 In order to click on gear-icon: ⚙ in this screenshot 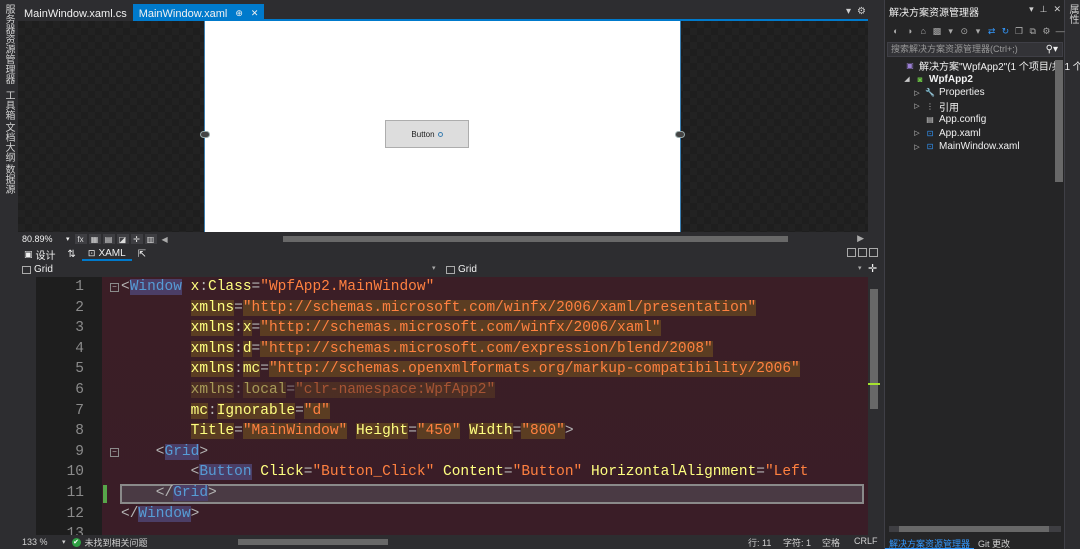, I will do `click(861, 11)`.